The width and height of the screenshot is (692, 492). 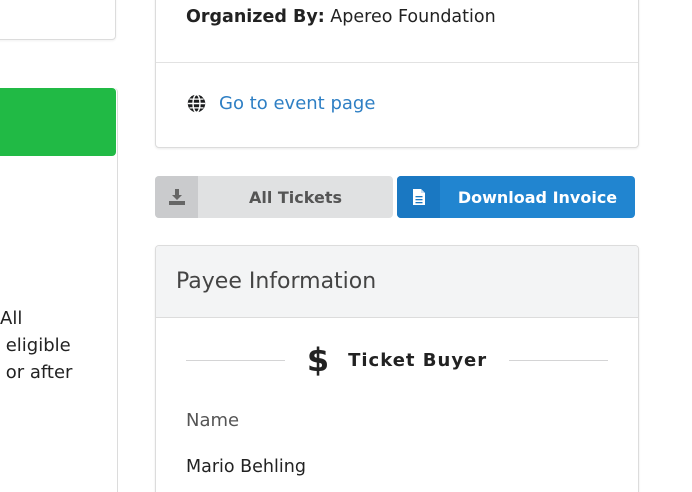 What do you see at coordinates (295, 197) in the screenshot?
I see `all-tickets-label: All Tickets` at bounding box center [295, 197].